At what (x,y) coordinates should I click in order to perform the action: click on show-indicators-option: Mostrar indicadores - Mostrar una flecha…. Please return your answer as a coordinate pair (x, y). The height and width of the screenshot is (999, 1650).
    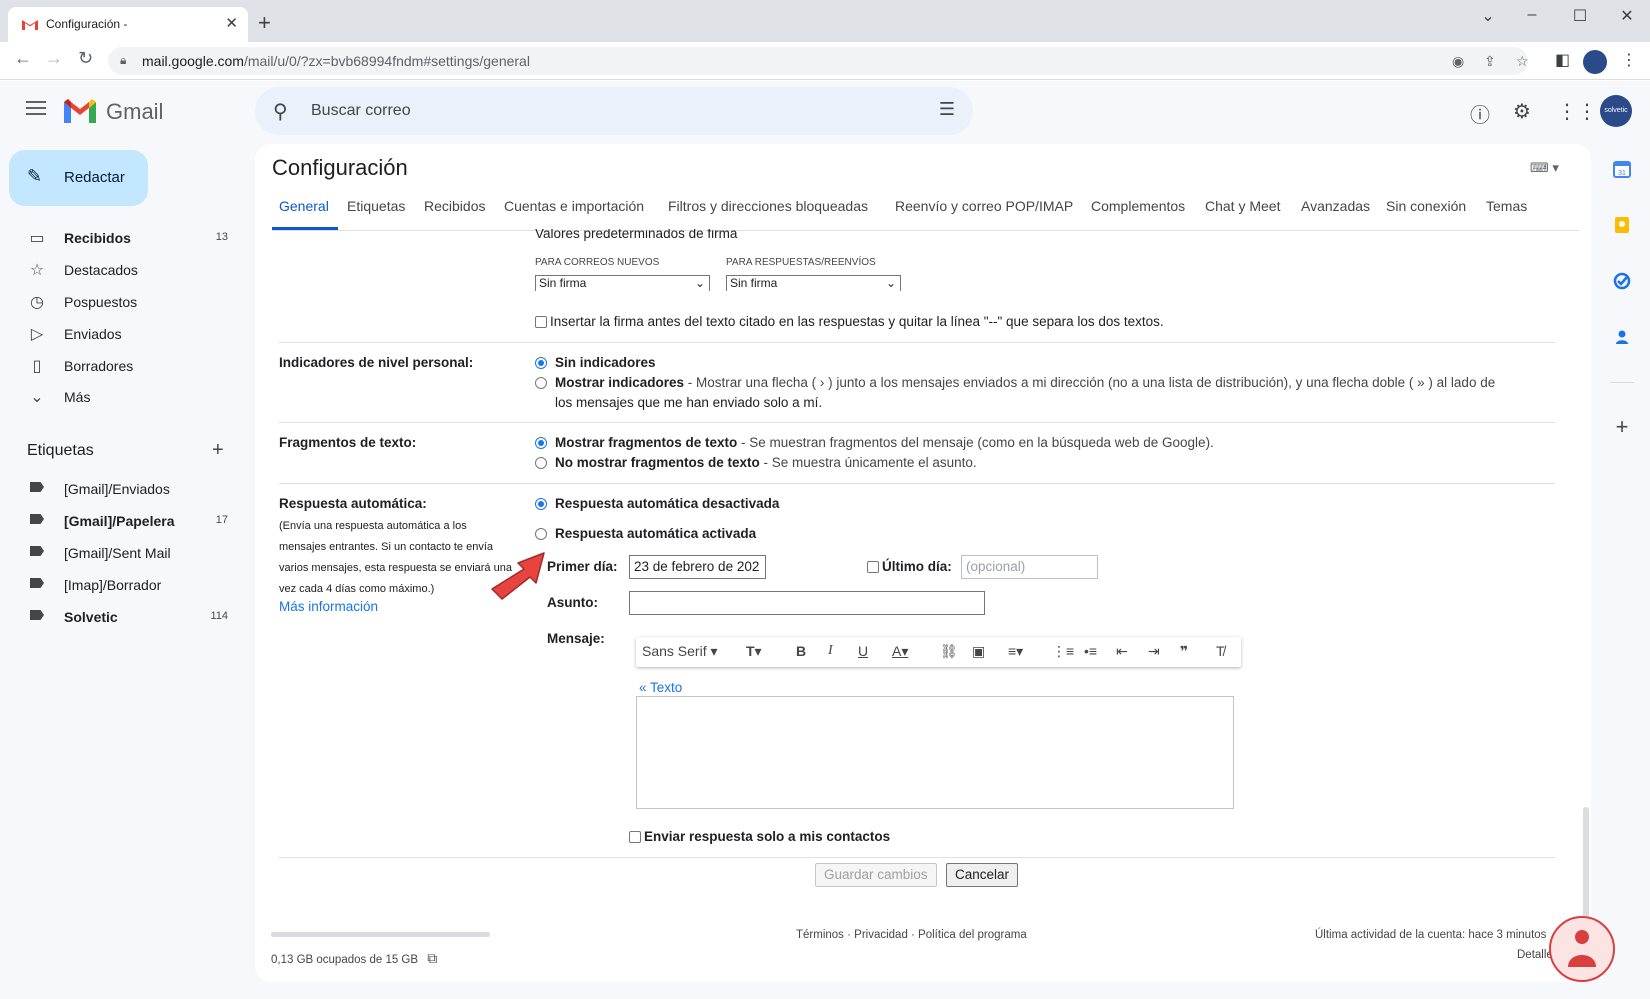
    Looking at the image, I should click on (1015, 382).